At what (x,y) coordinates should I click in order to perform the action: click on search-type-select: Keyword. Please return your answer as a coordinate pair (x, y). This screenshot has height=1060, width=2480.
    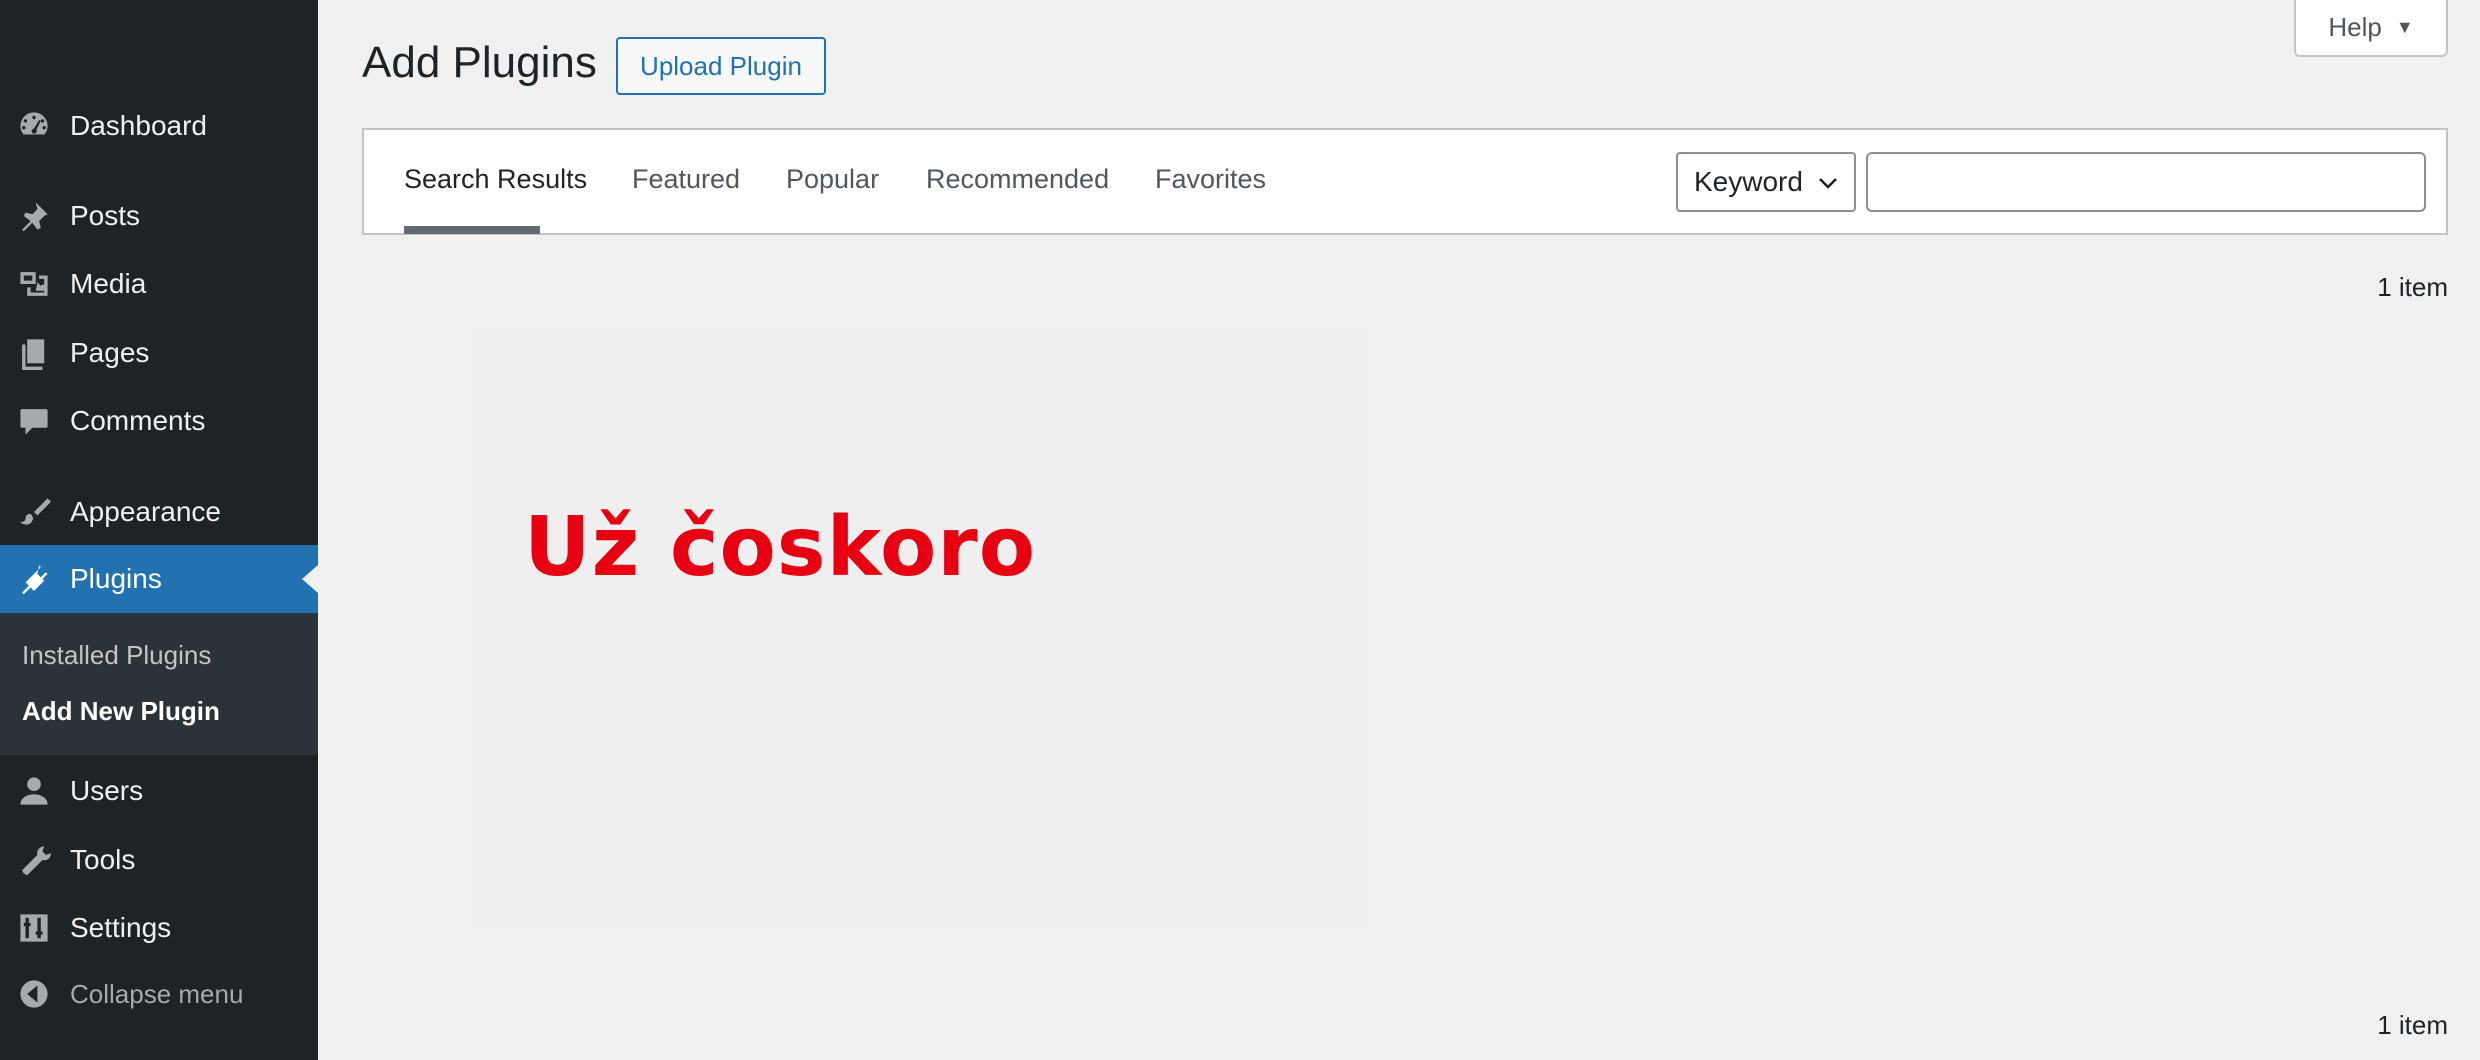
    Looking at the image, I should click on (1766, 182).